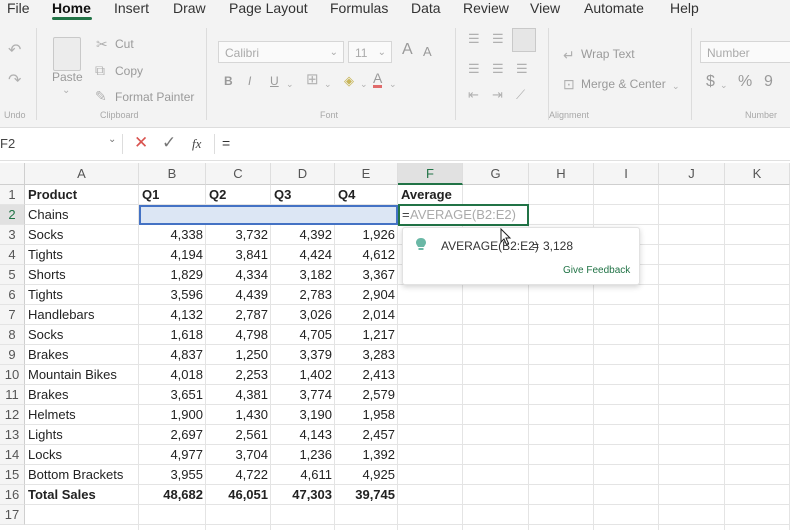 The image size is (790, 530). I want to click on table-cell: 2,253, so click(238, 375).